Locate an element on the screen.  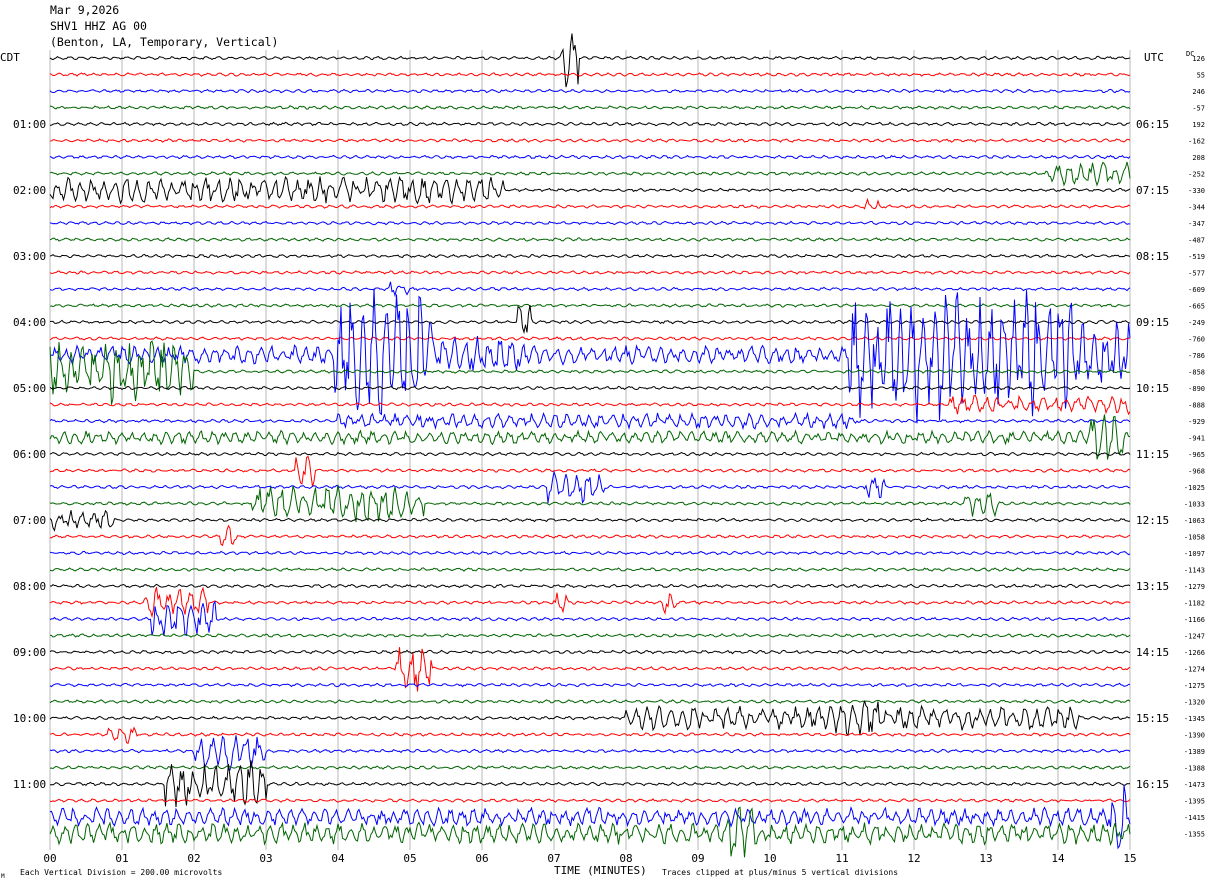
x-tick-label: 11 is located at coordinates (841, 858).